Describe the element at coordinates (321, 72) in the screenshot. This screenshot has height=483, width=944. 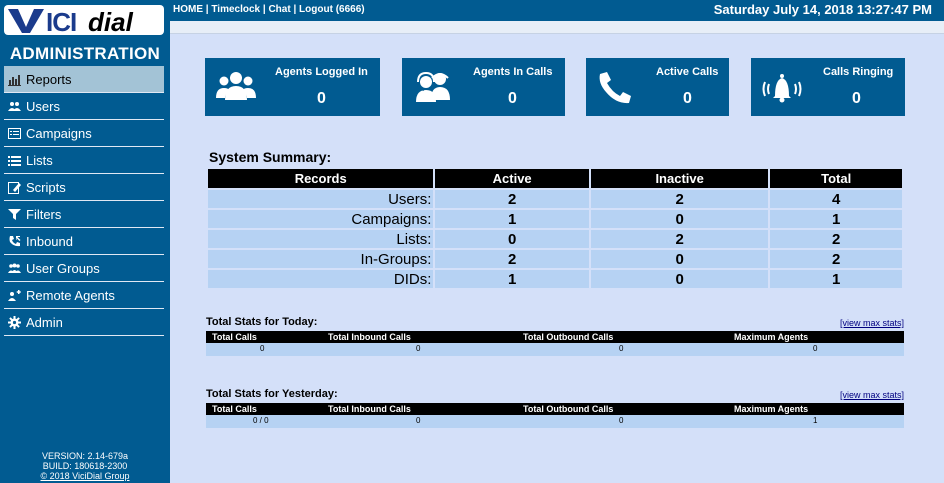
I see `card-label: Agents Logged In` at that location.